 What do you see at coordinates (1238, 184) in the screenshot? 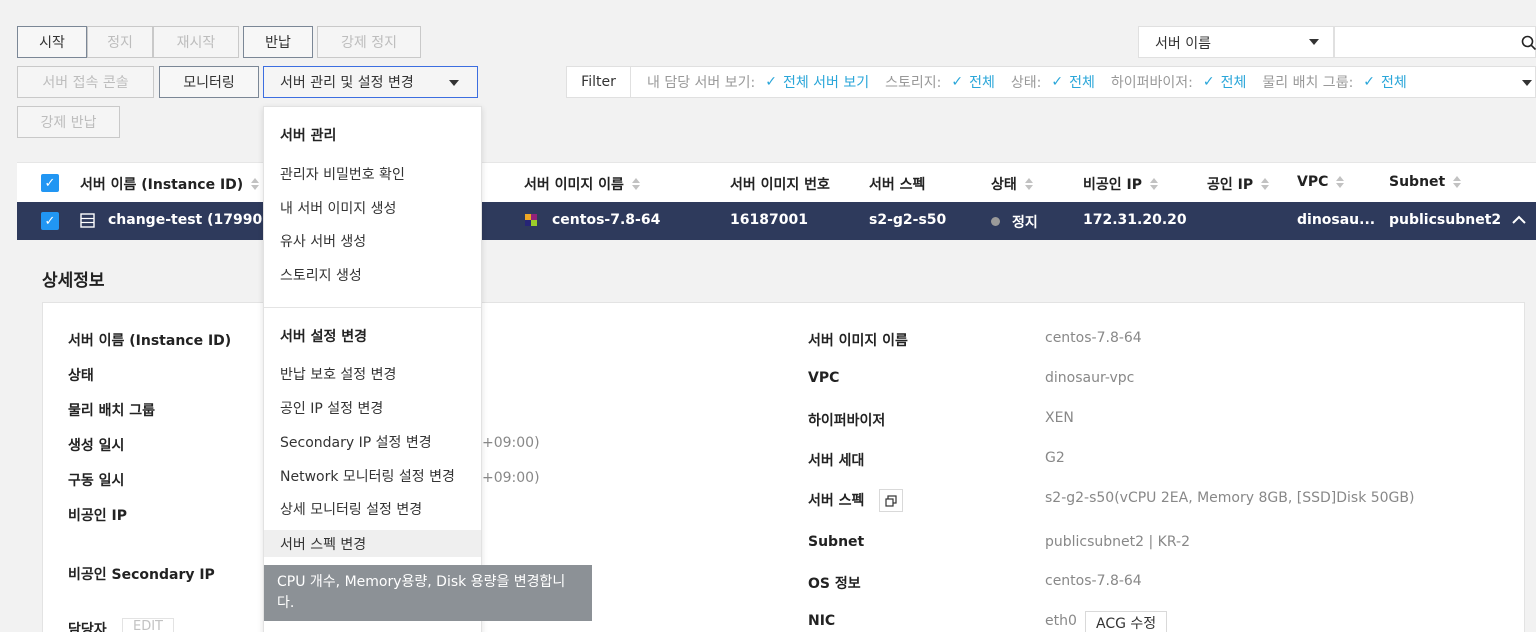
I see `col-public-ip: 공인 IP` at bounding box center [1238, 184].